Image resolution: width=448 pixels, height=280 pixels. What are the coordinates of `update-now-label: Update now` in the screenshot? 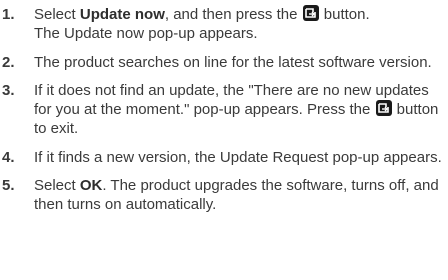 It's located at (122, 14).